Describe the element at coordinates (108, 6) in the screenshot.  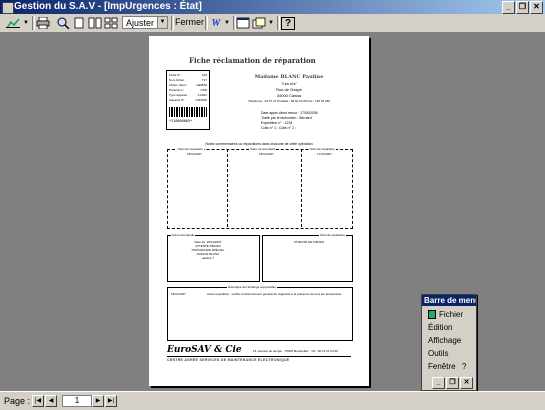
I see `window-title: Gestion du S.A.V - [ImpUrgences : État]` at that location.